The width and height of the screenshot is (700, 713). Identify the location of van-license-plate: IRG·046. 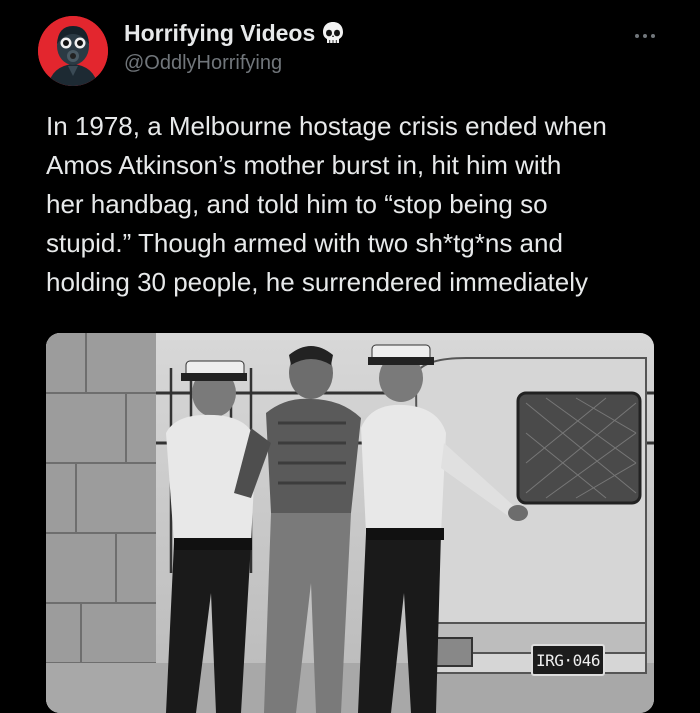
(568, 660).